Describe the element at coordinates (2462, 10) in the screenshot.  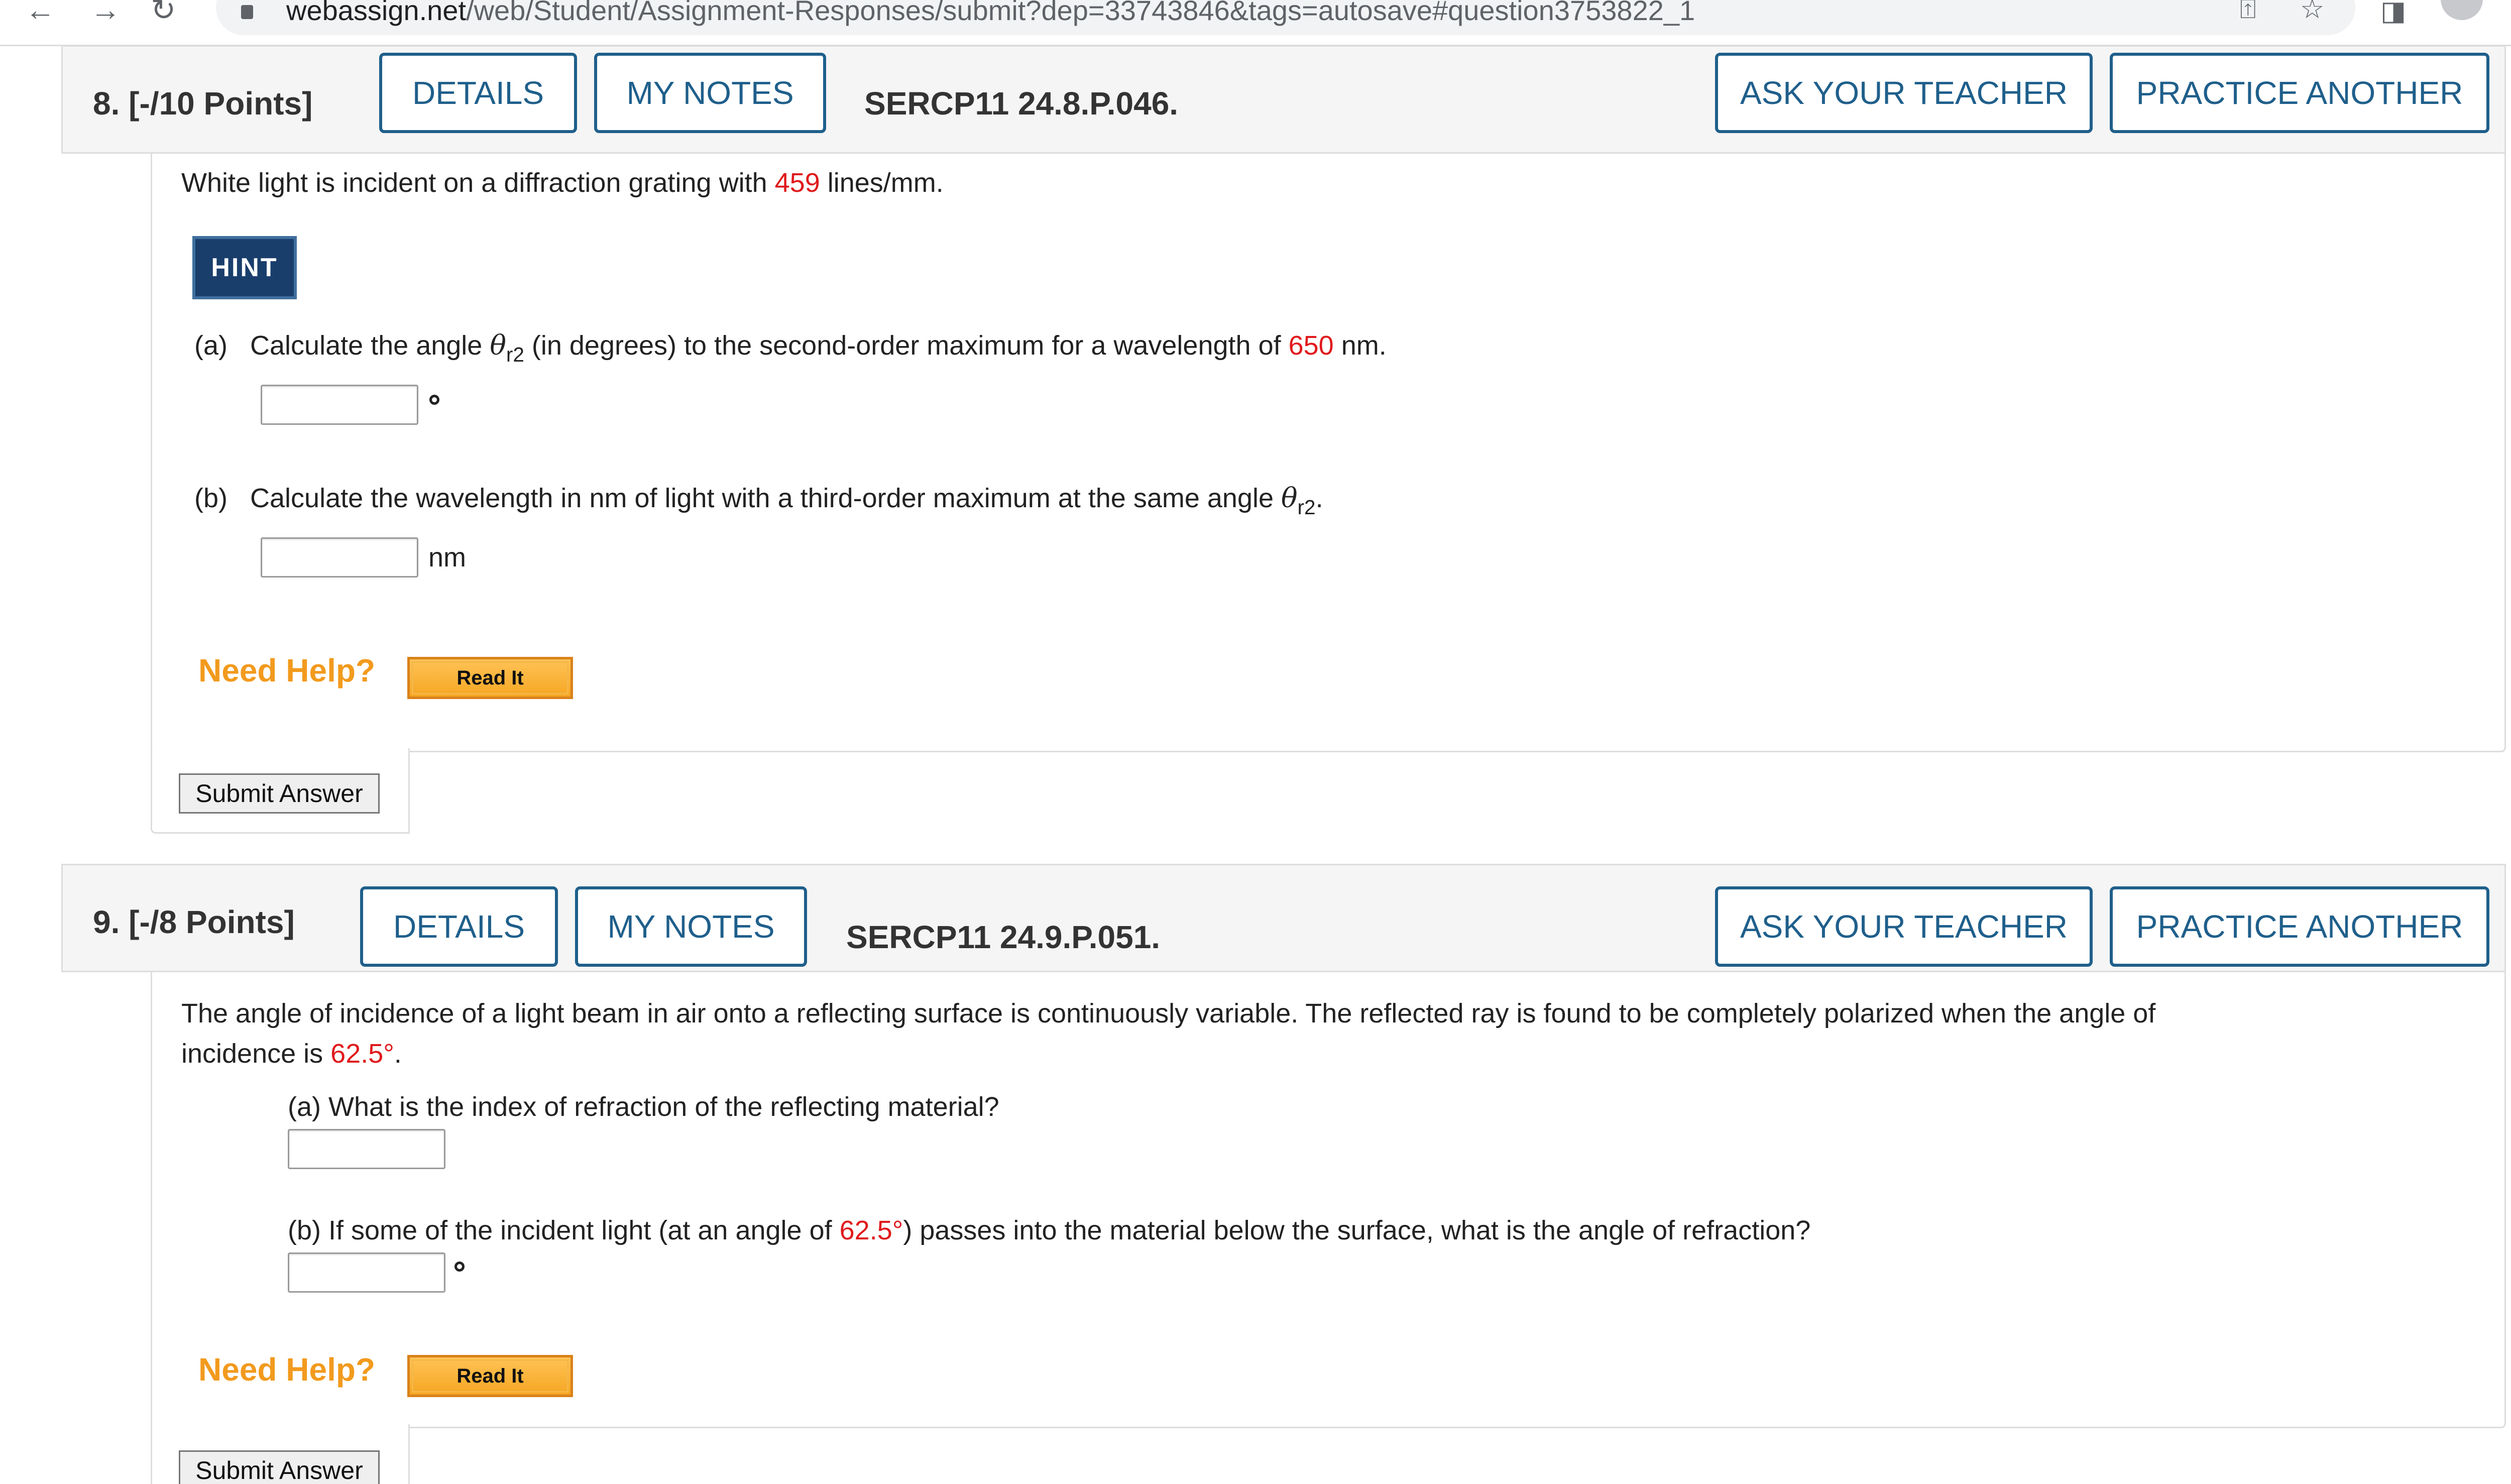
I see `profile-avatar` at that location.